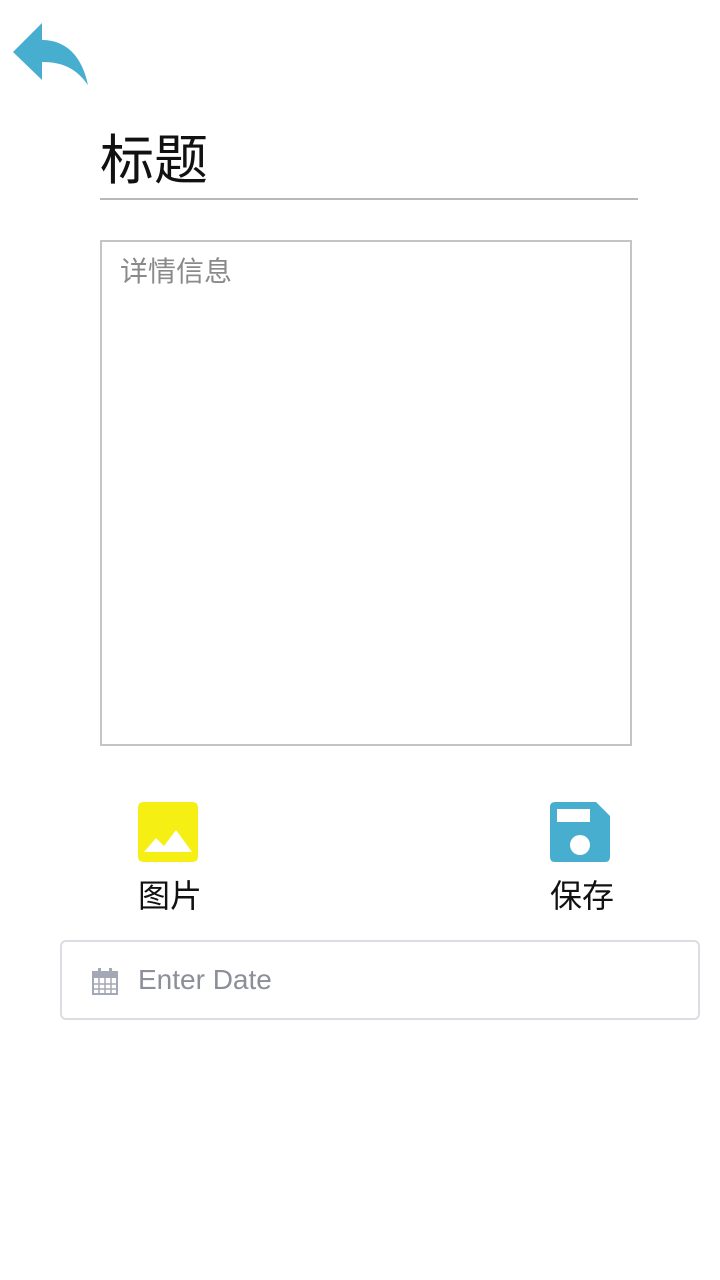 This screenshot has width=720, height=1280. I want to click on image-icon, so click(168, 832).